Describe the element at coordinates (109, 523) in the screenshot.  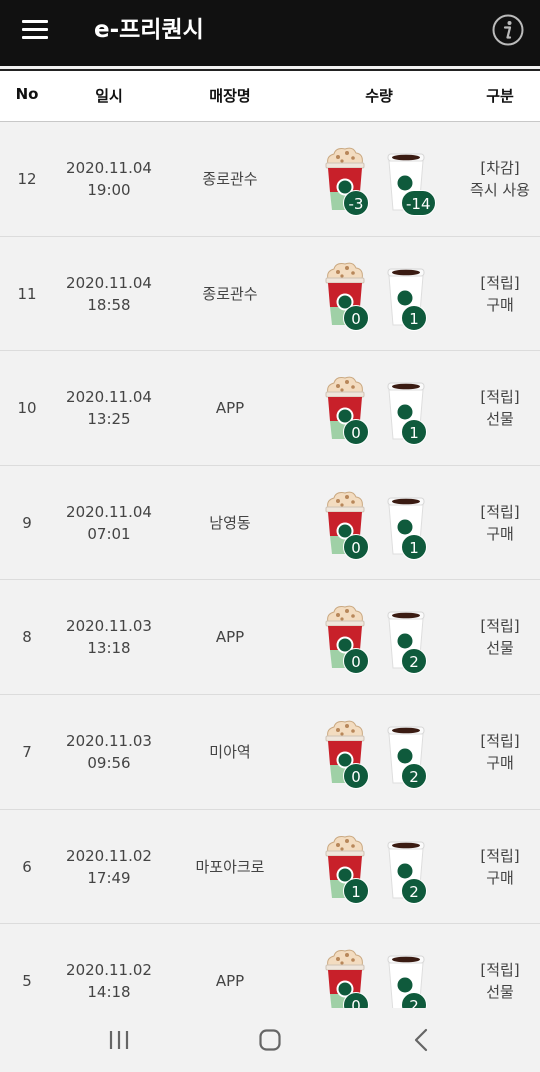
I see `row-datetime: 2020.11.04 07:01` at that location.